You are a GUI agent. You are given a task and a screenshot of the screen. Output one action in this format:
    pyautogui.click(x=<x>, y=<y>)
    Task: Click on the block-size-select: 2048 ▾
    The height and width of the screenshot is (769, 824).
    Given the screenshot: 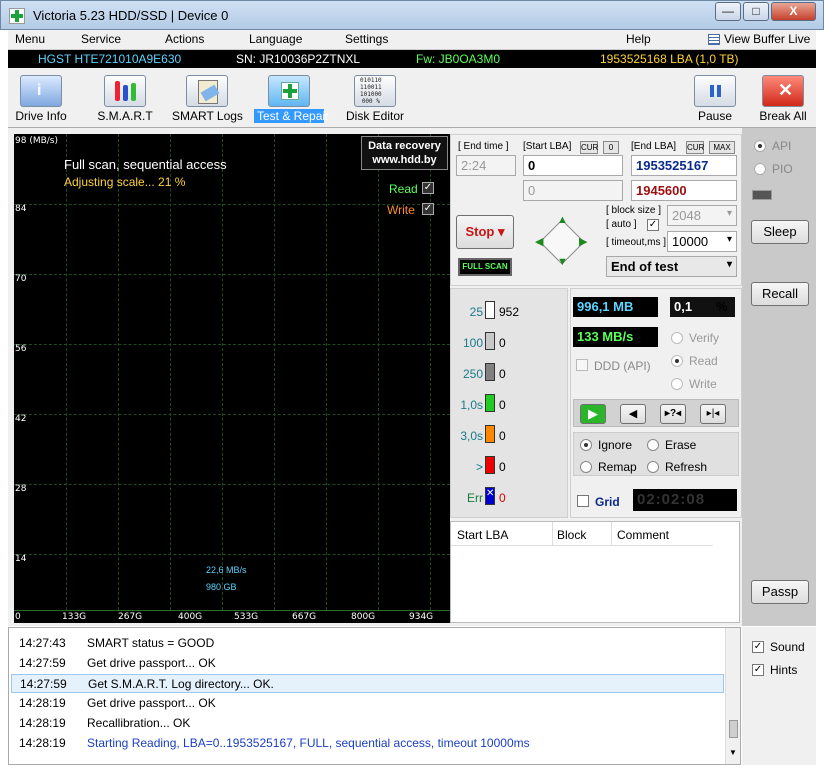 What is the action you would take?
    pyautogui.click(x=702, y=215)
    